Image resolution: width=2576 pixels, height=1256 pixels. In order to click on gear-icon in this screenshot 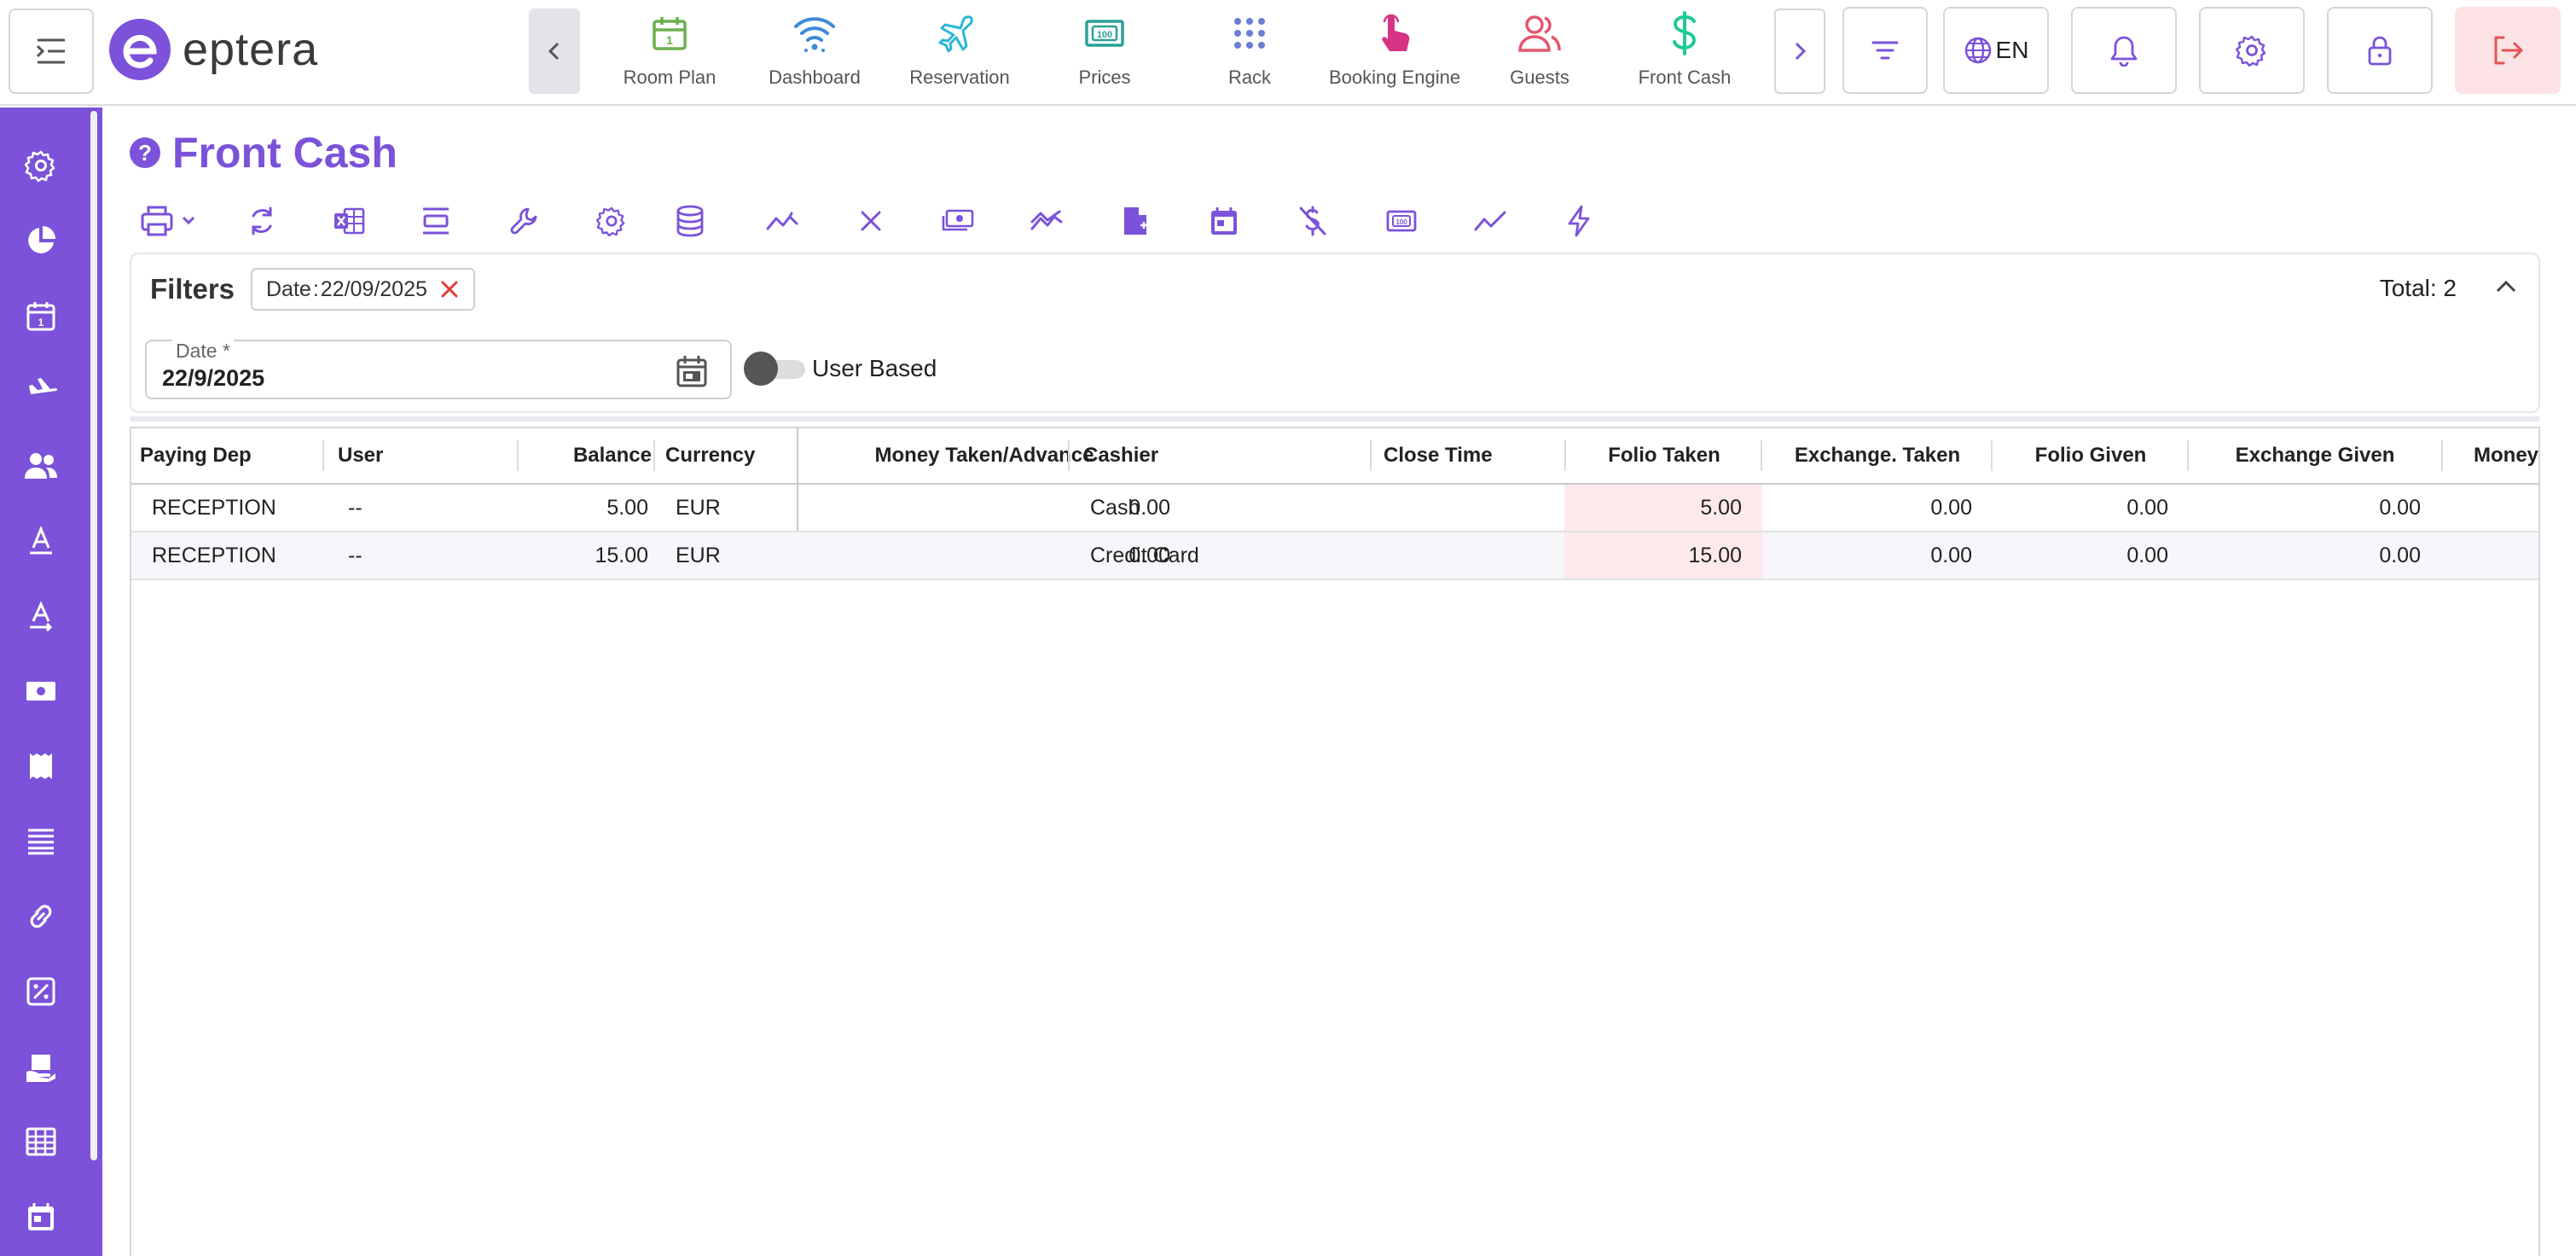, I will do `click(40, 166)`.